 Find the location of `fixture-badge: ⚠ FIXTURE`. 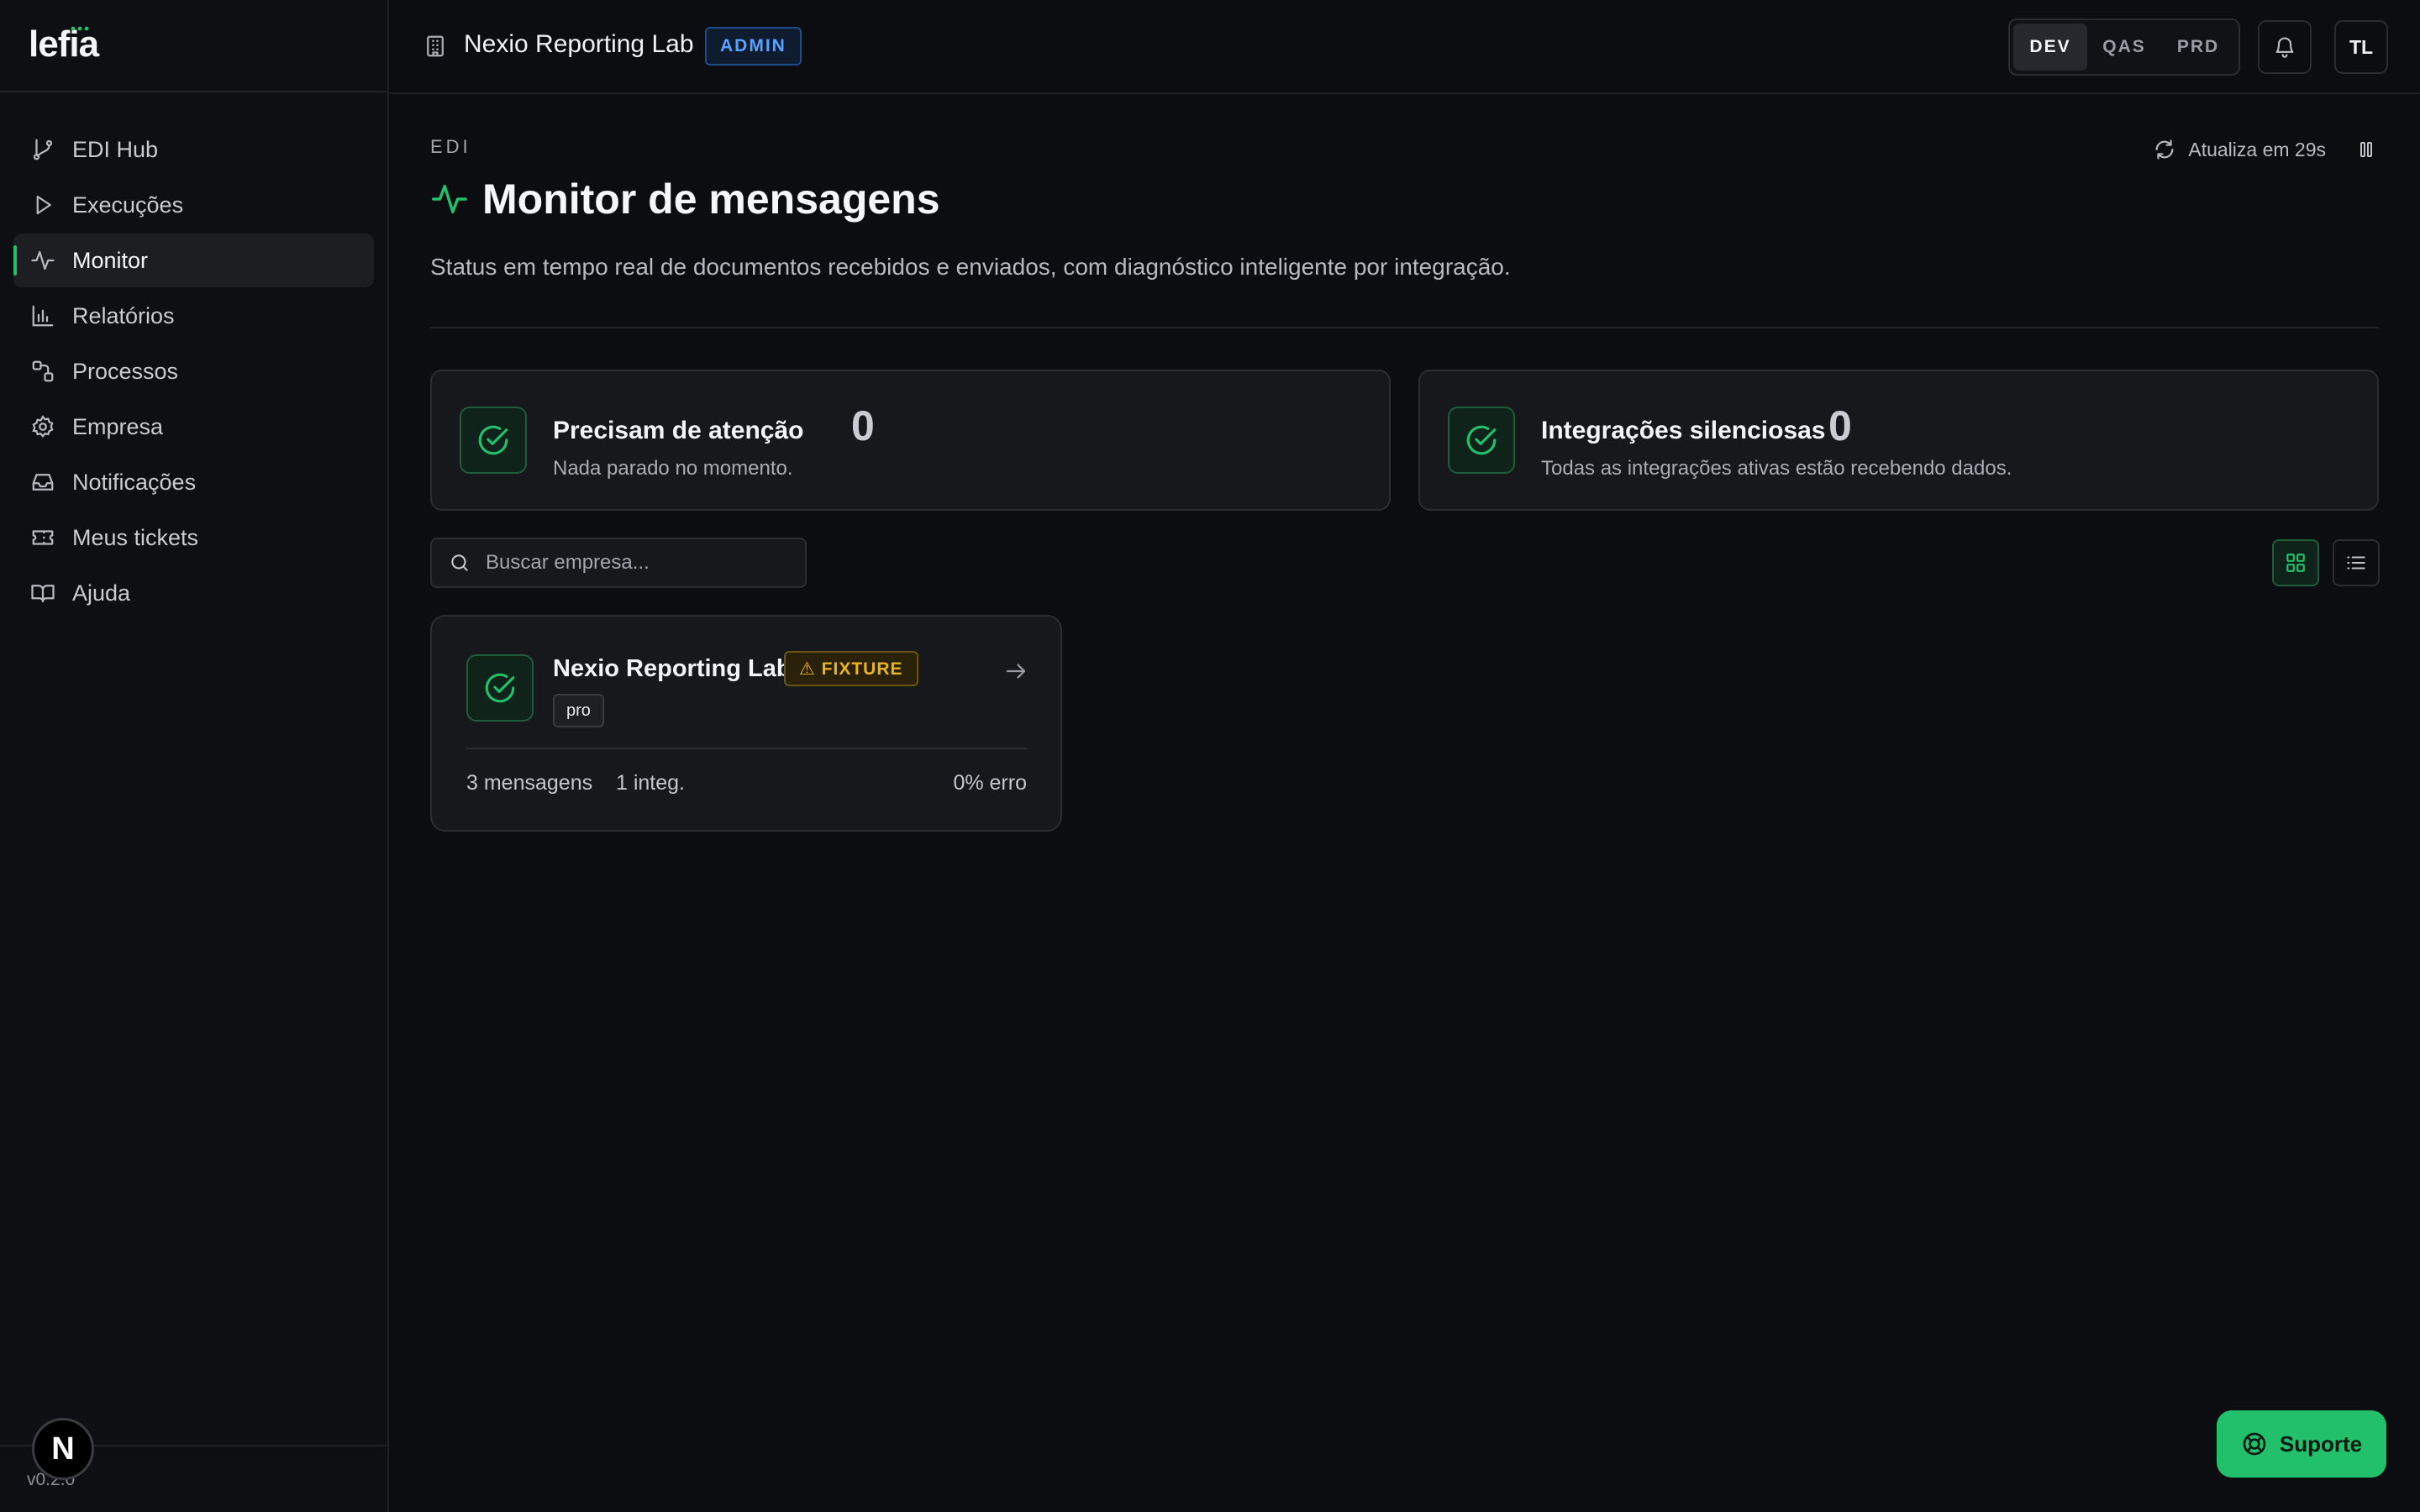

fixture-badge: ⚠ FIXTURE is located at coordinates (851, 668).